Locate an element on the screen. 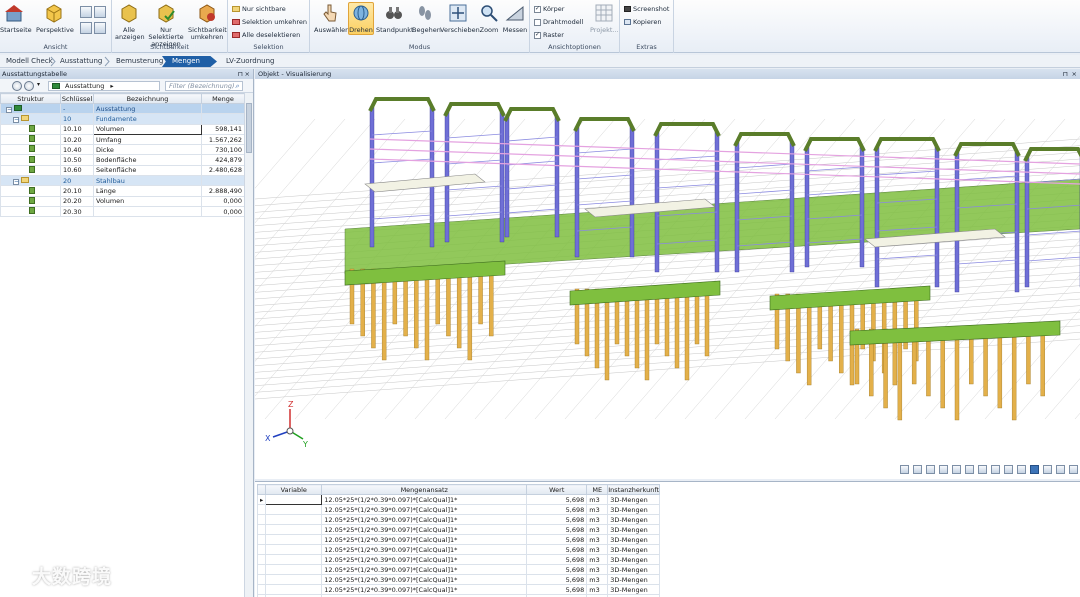 Image resolution: width=1080 pixels, height=597 pixels. screenshot-button: Screenshot is located at coordinates (646, 9).